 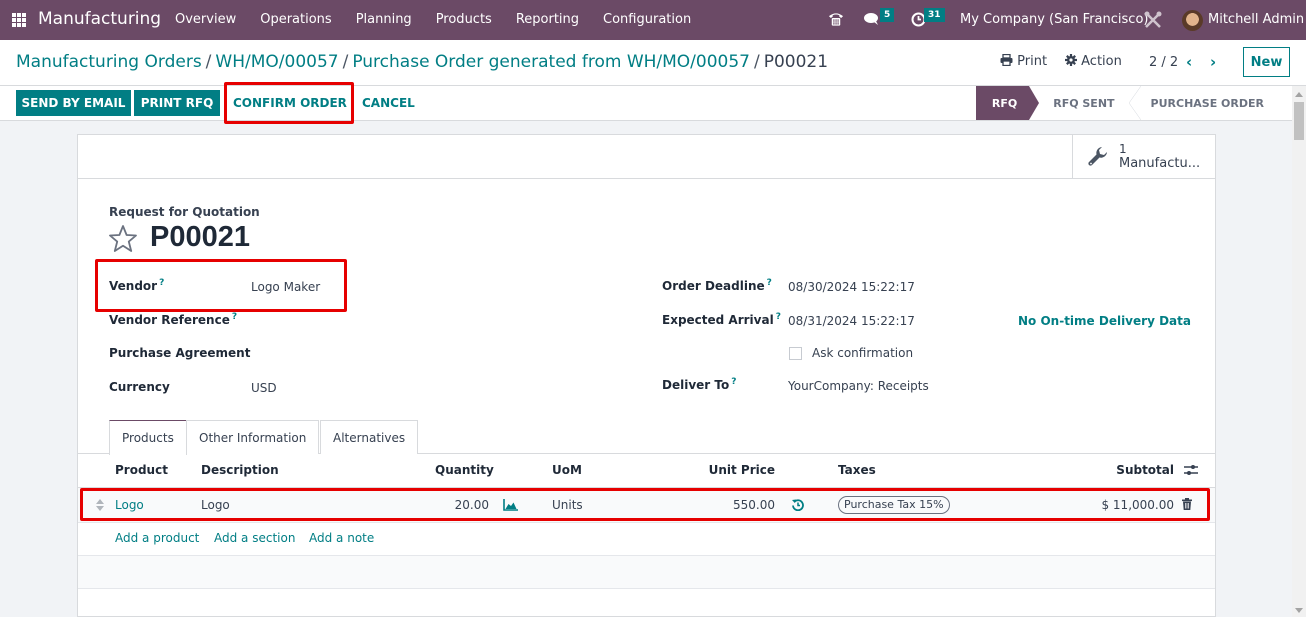 I want to click on drag-handle-icon, so click(x=100, y=505).